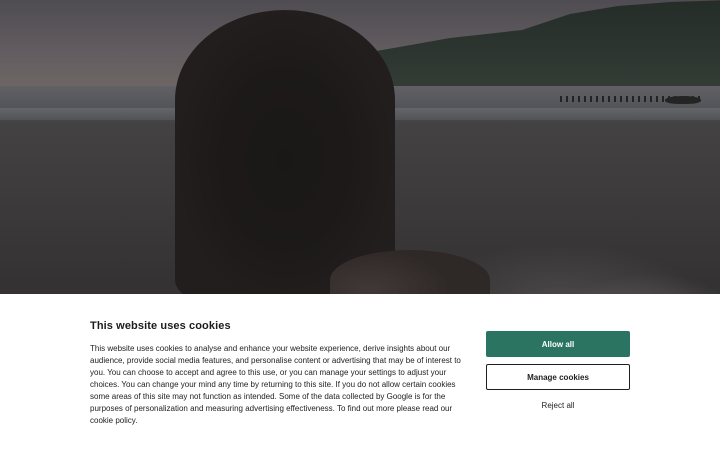  What do you see at coordinates (558, 377) in the screenshot?
I see `manage-cookies-button: Manage cookies` at bounding box center [558, 377].